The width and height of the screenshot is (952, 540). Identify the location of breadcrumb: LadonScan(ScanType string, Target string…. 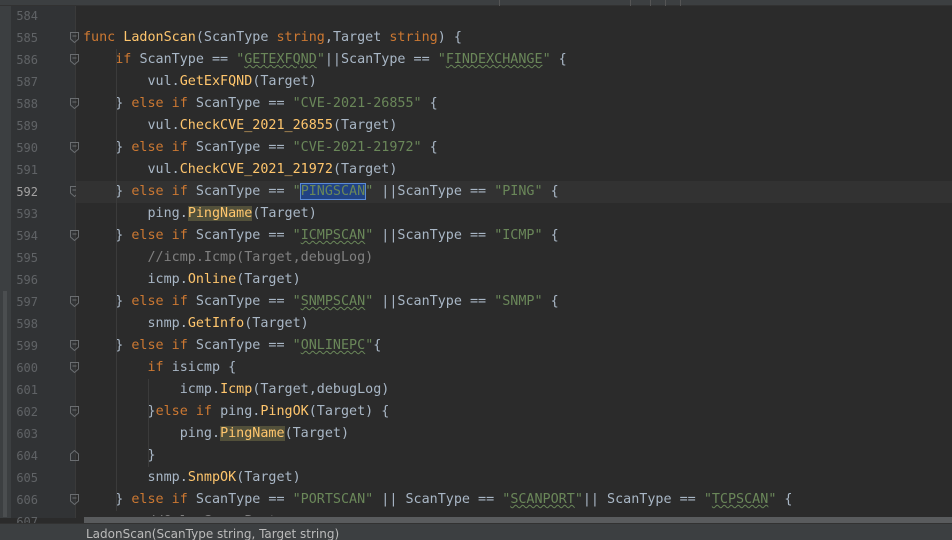
(476, 531).